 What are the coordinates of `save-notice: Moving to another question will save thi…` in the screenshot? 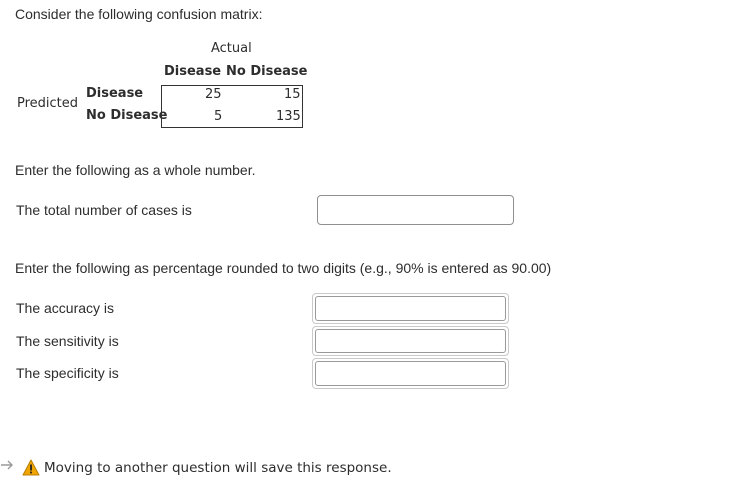 It's located at (218, 468).